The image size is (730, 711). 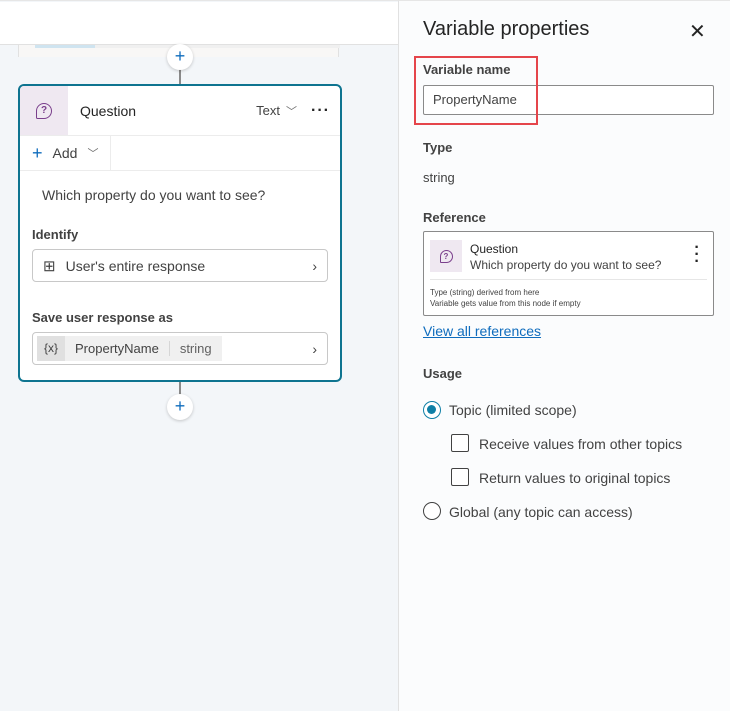 I want to click on return-values-checkbox, so click(x=460, y=477).